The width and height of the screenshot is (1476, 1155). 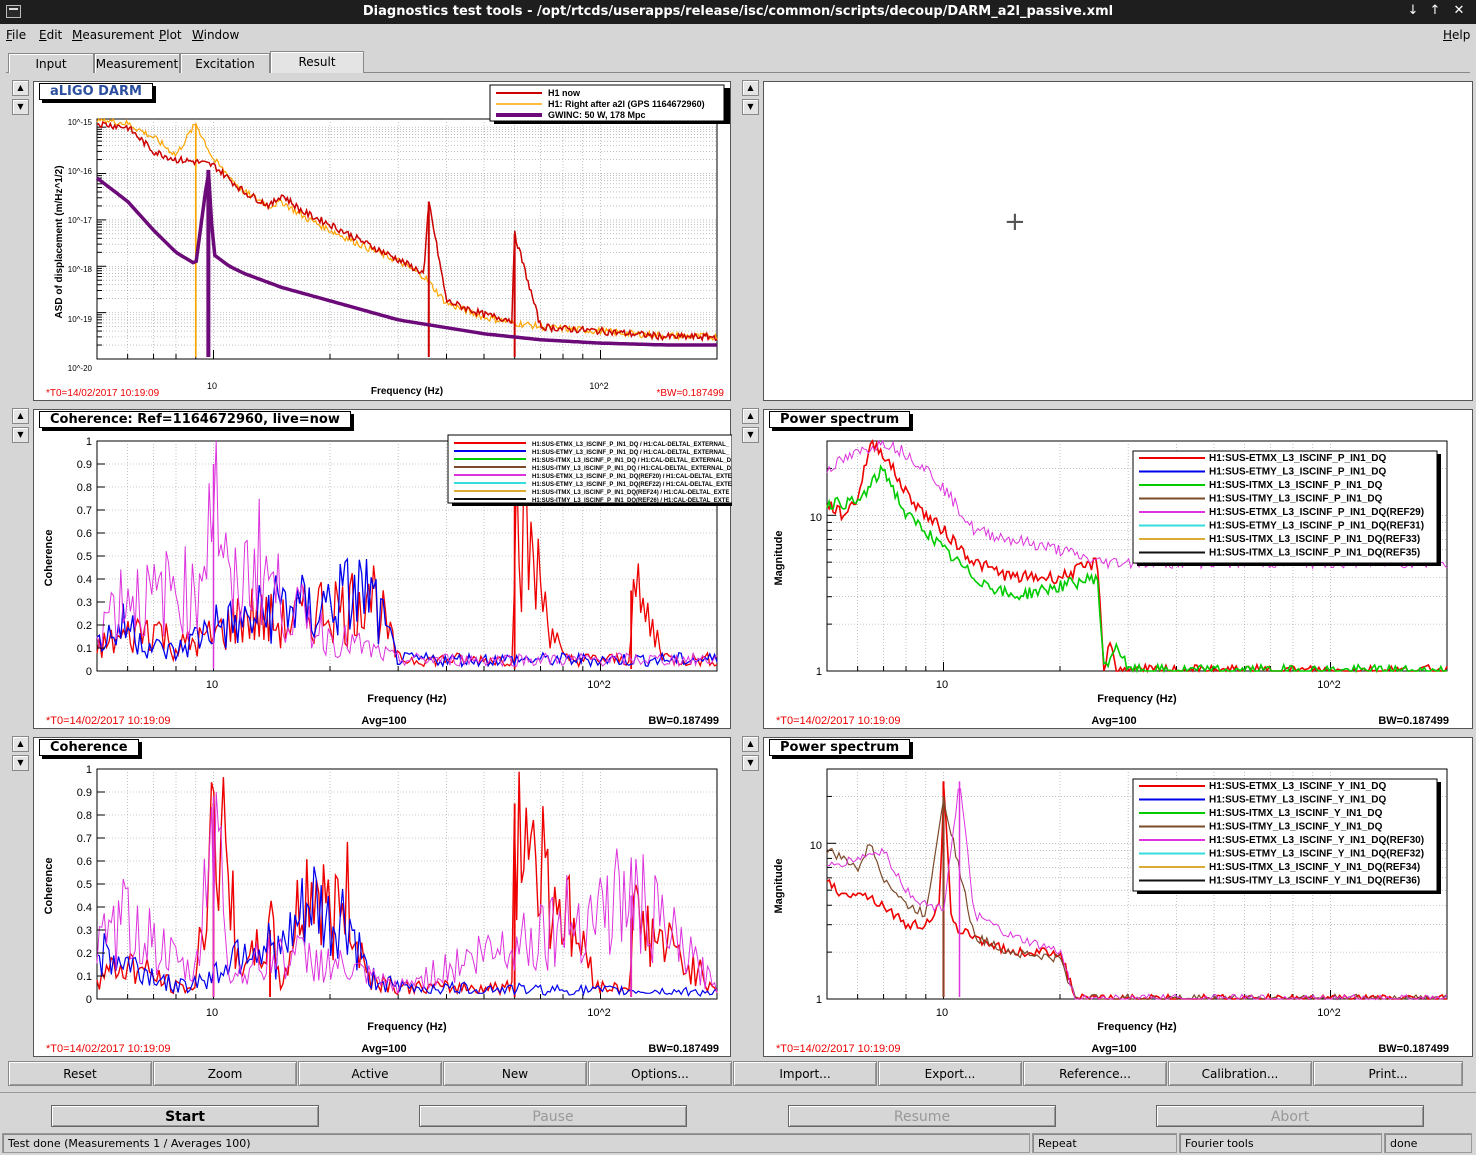 What do you see at coordinates (1314, 881) in the screenshot?
I see `legend-label: H1:SUS-ITMY_L3_ISCINF_Y_IN1_DQ(REF36)` at bounding box center [1314, 881].